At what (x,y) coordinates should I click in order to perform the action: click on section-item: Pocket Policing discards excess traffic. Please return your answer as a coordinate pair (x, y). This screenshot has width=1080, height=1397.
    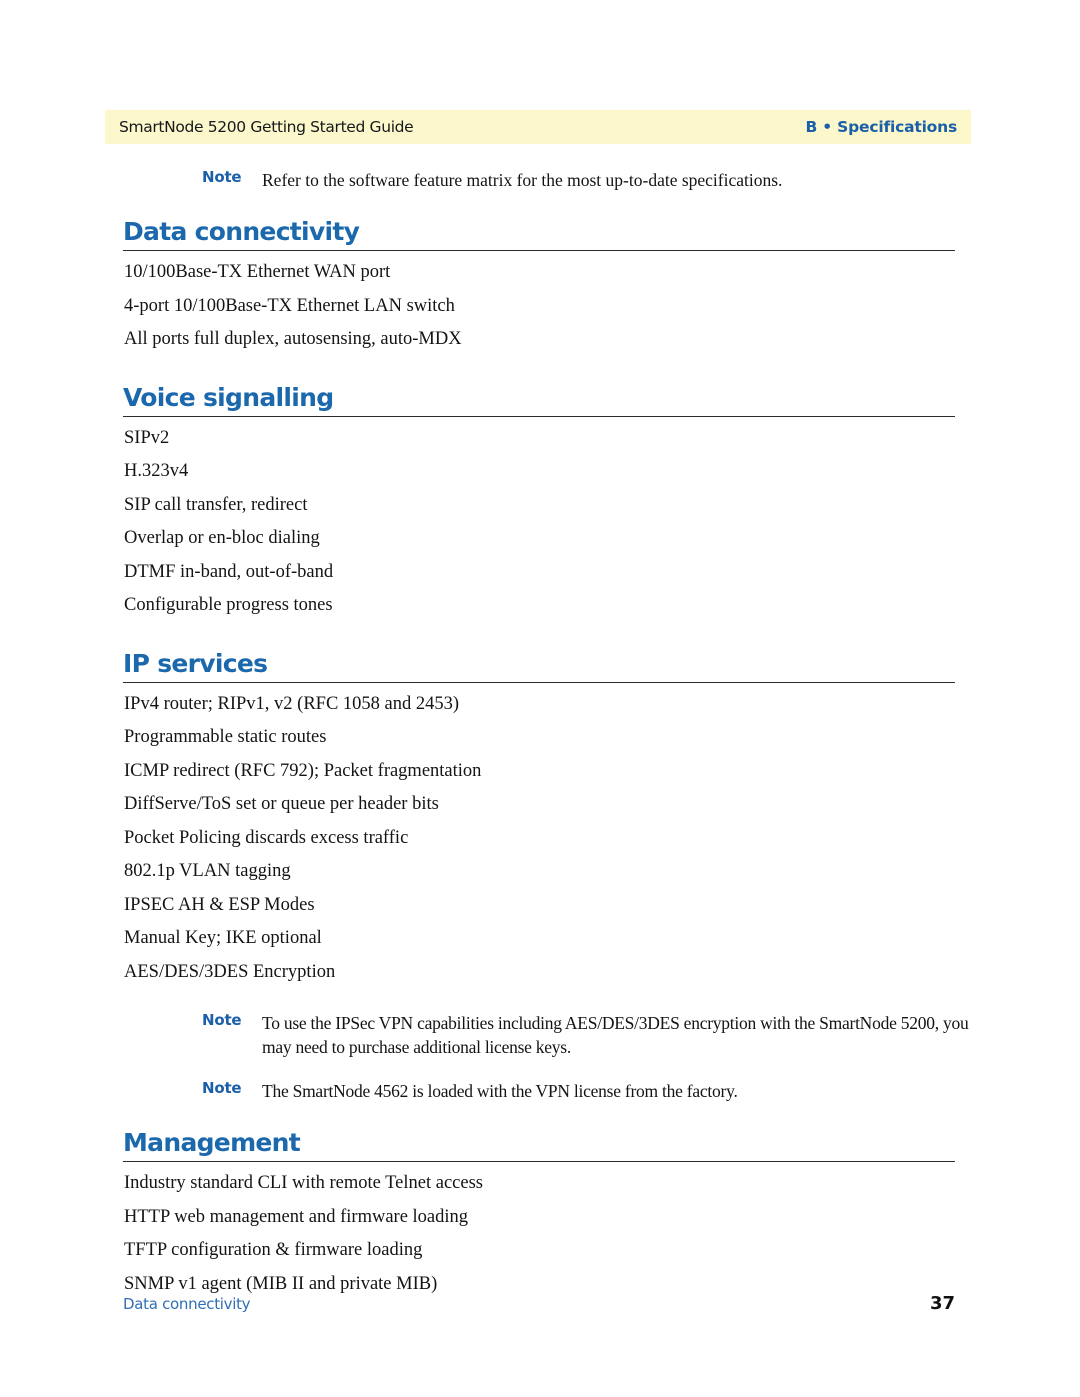
    Looking at the image, I should click on (266, 837).